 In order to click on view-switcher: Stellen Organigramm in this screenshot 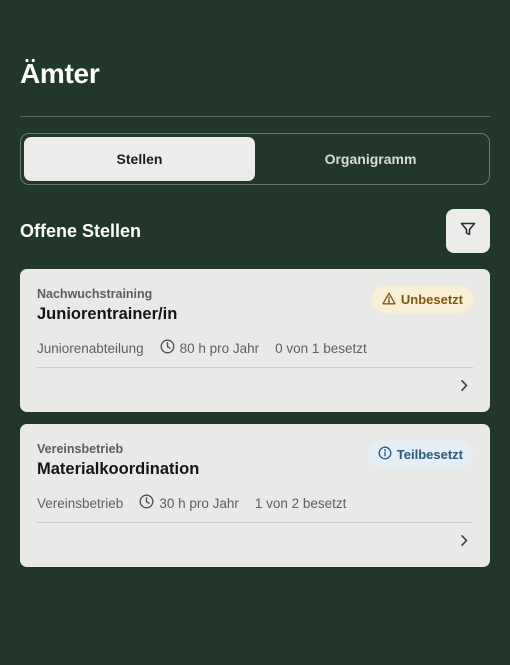, I will do `click(255, 159)`.